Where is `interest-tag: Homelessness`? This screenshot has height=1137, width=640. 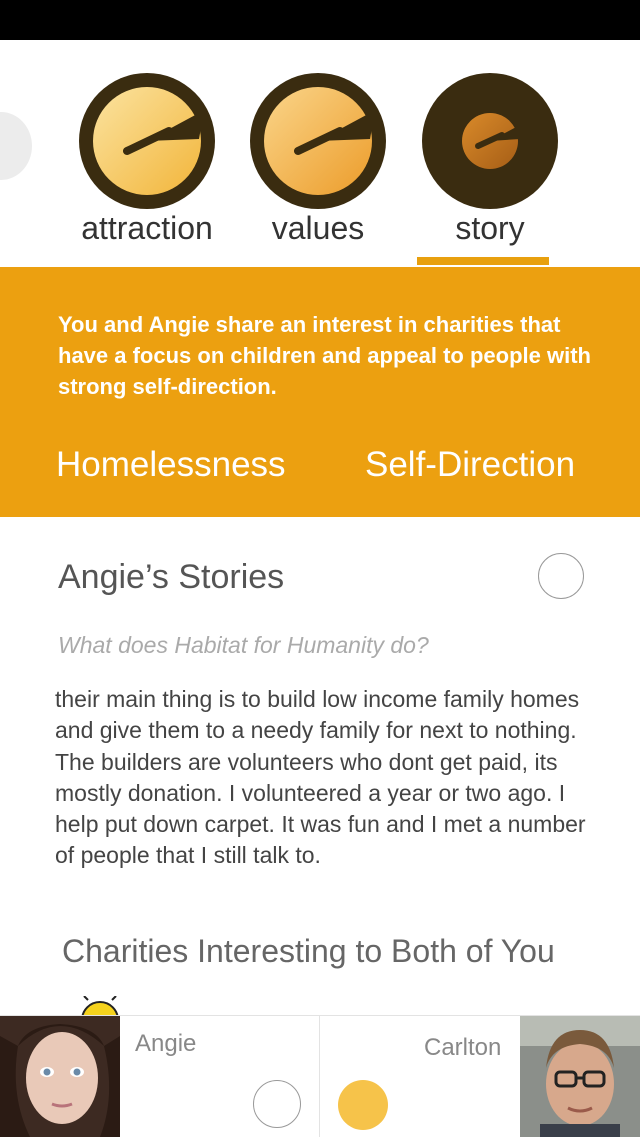 interest-tag: Homelessness is located at coordinates (171, 465).